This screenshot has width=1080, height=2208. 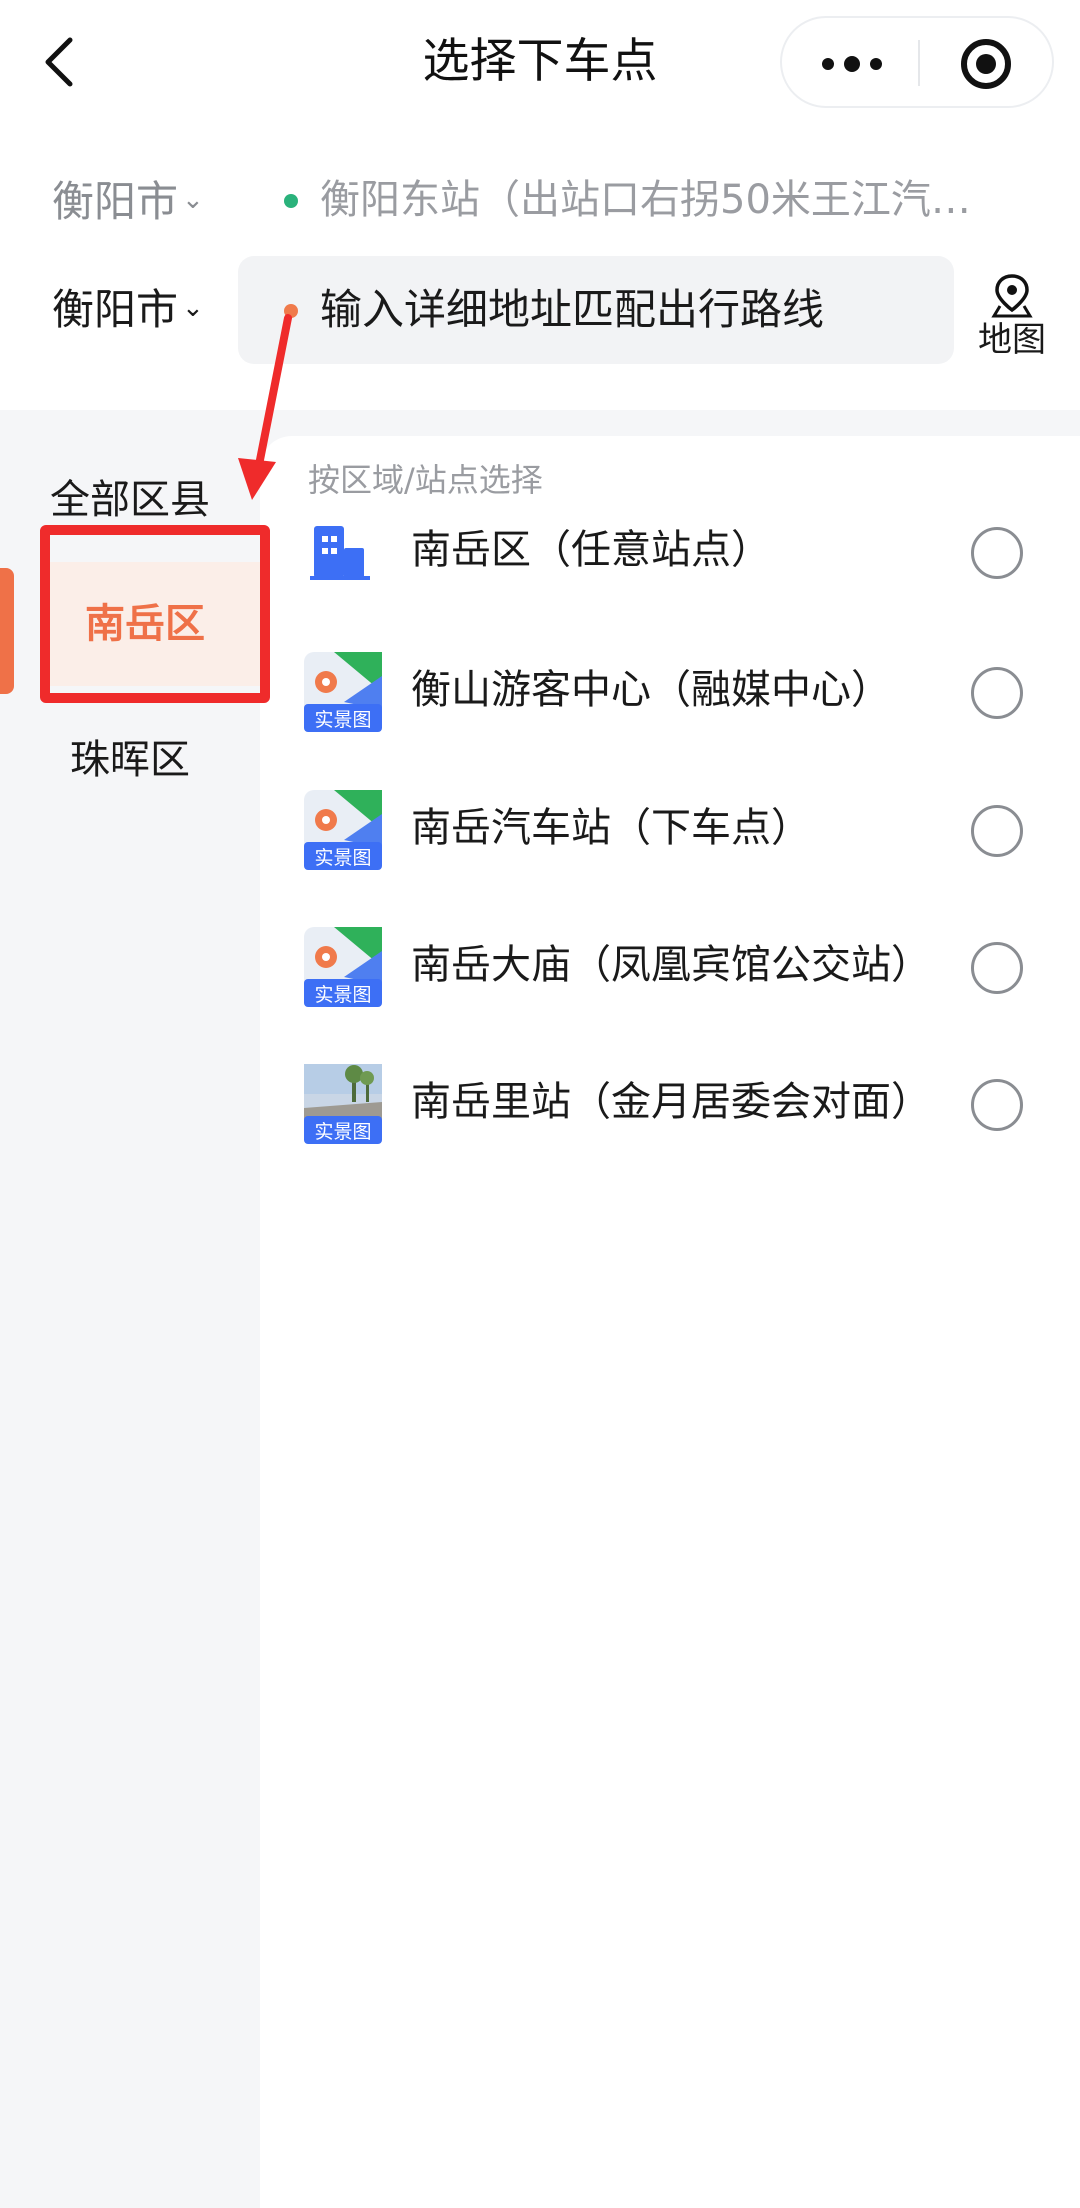 I want to click on more-dots-icon, so click(x=852, y=64).